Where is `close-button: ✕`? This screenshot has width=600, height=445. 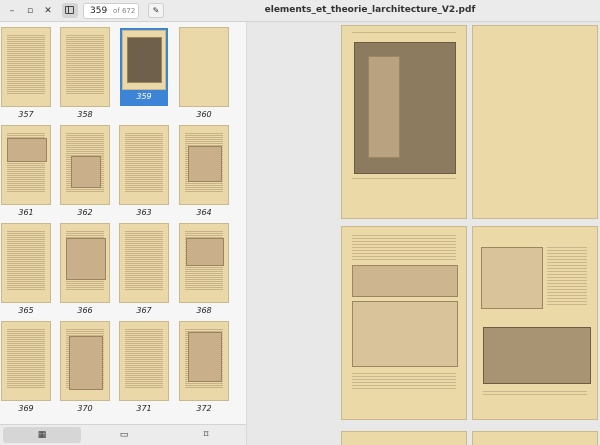 close-button: ✕ is located at coordinates (48, 11).